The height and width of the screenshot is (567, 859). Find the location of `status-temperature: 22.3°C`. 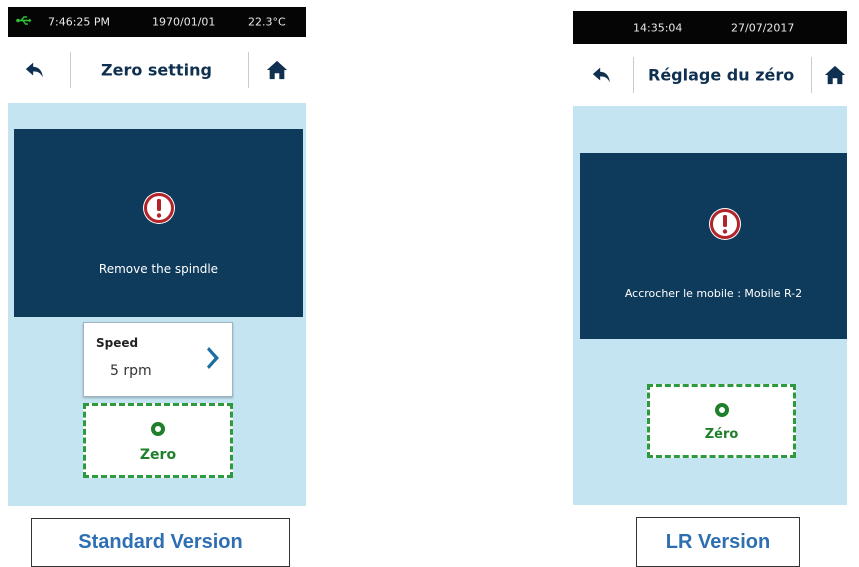

status-temperature: 22.3°C is located at coordinates (267, 22).